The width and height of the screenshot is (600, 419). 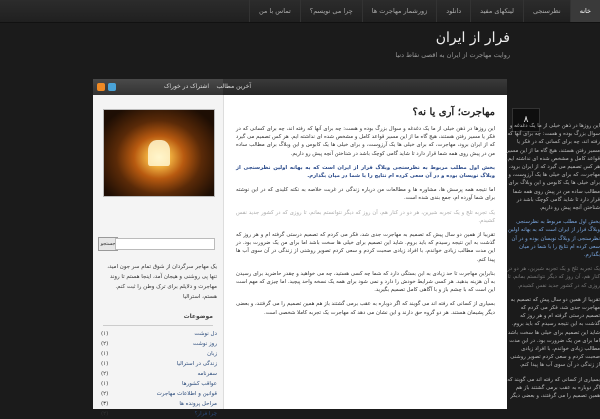 I want to click on category-item: زندگی در استرالیا (۱), so click(x=159, y=364).